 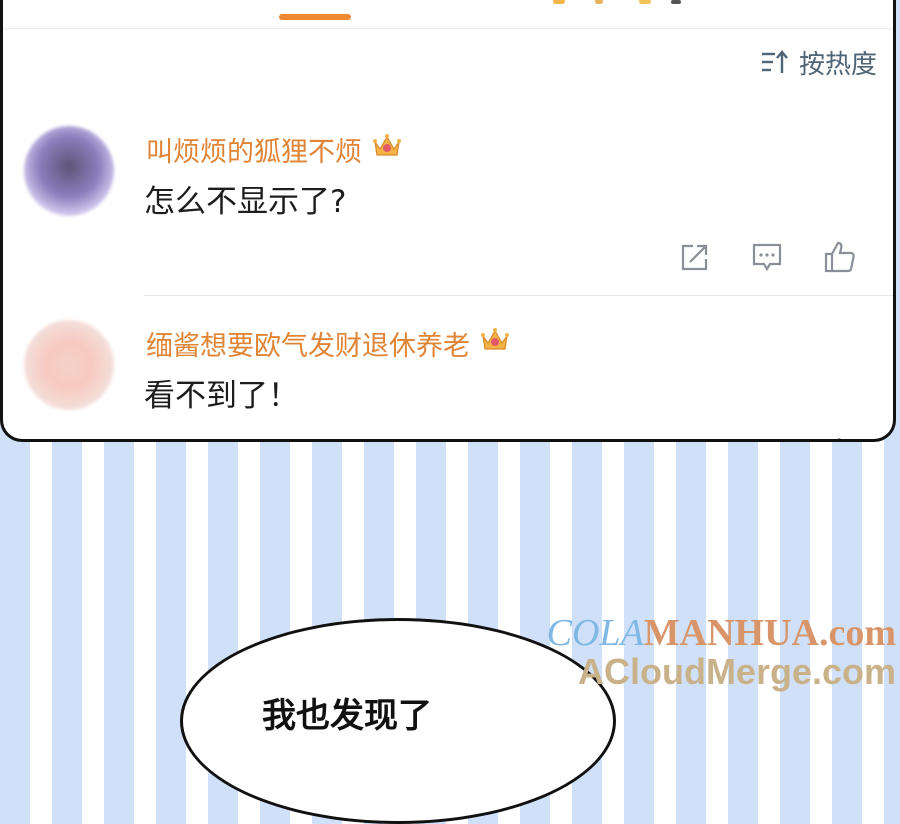 I want to click on watermark: COLAMANHUA.com ACloudMerge.com, so click(x=721, y=652).